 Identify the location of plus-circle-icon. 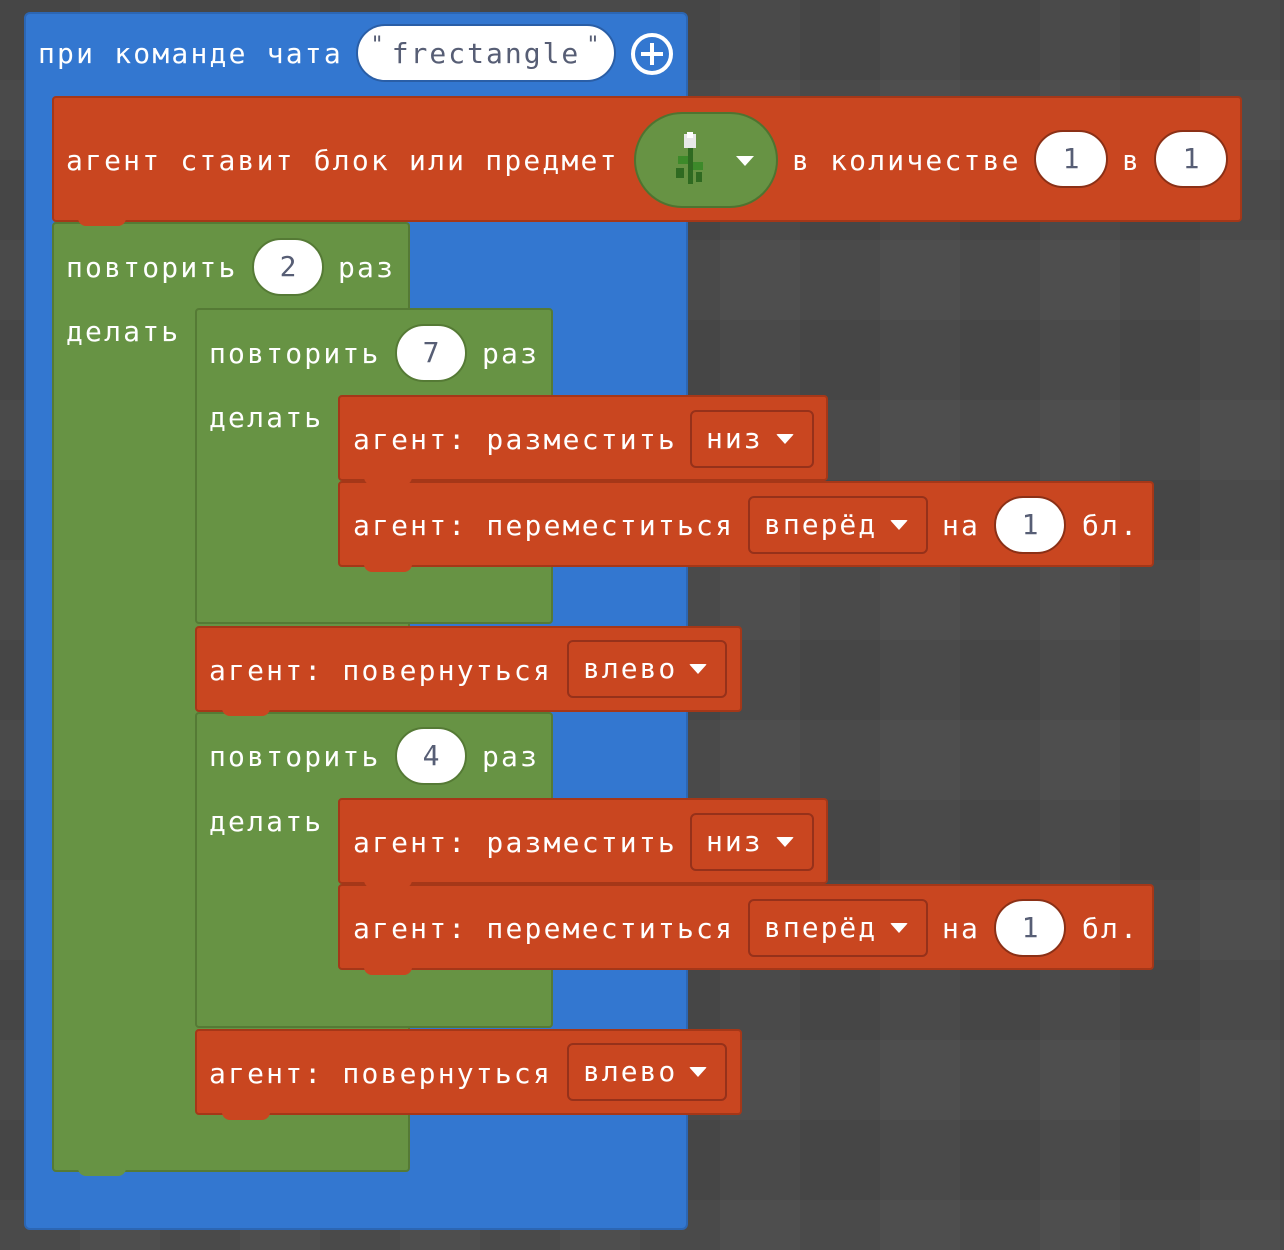
(652, 54).